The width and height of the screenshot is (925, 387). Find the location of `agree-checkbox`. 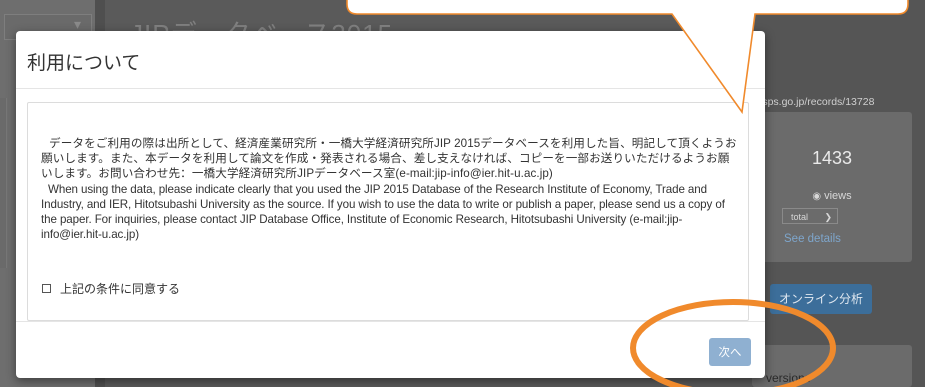

agree-checkbox is located at coordinates (46, 288).